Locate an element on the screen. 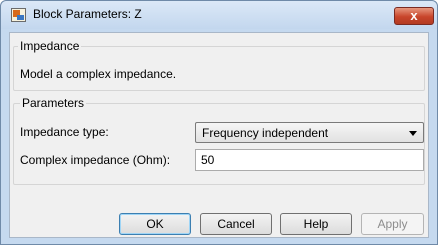 This screenshot has height=245, width=438. complex-impedance-field: 50 is located at coordinates (309, 160).